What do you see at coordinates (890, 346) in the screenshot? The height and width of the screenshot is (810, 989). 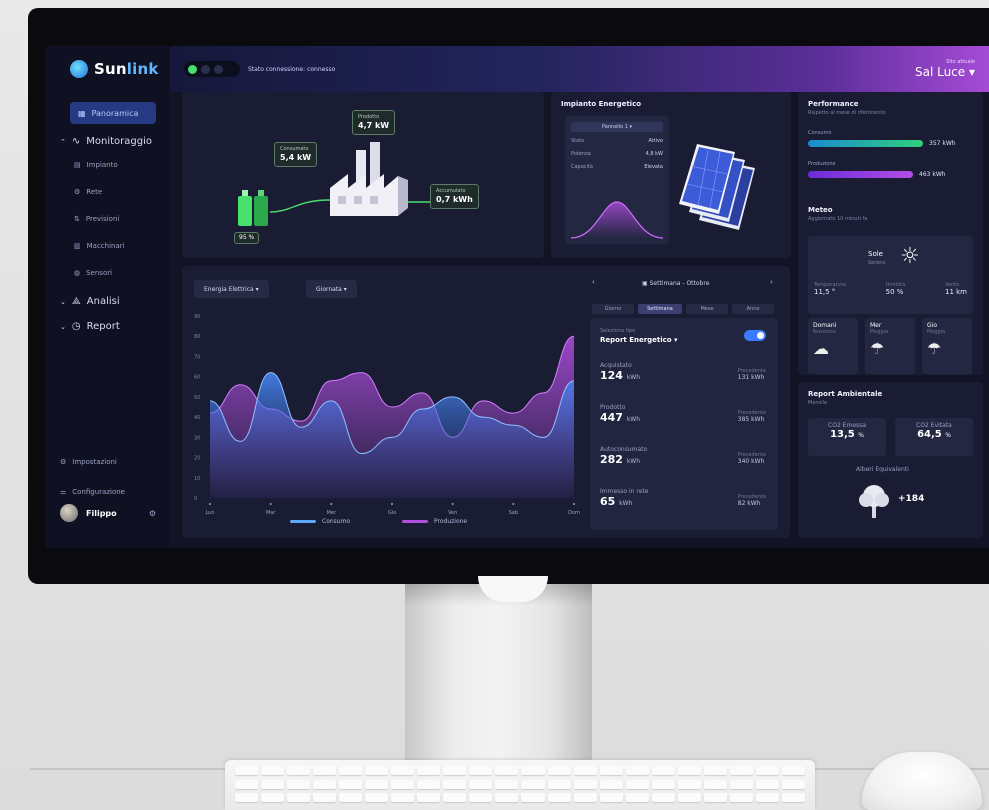 I see `forecast-day: Mer Pioggia ☂` at bounding box center [890, 346].